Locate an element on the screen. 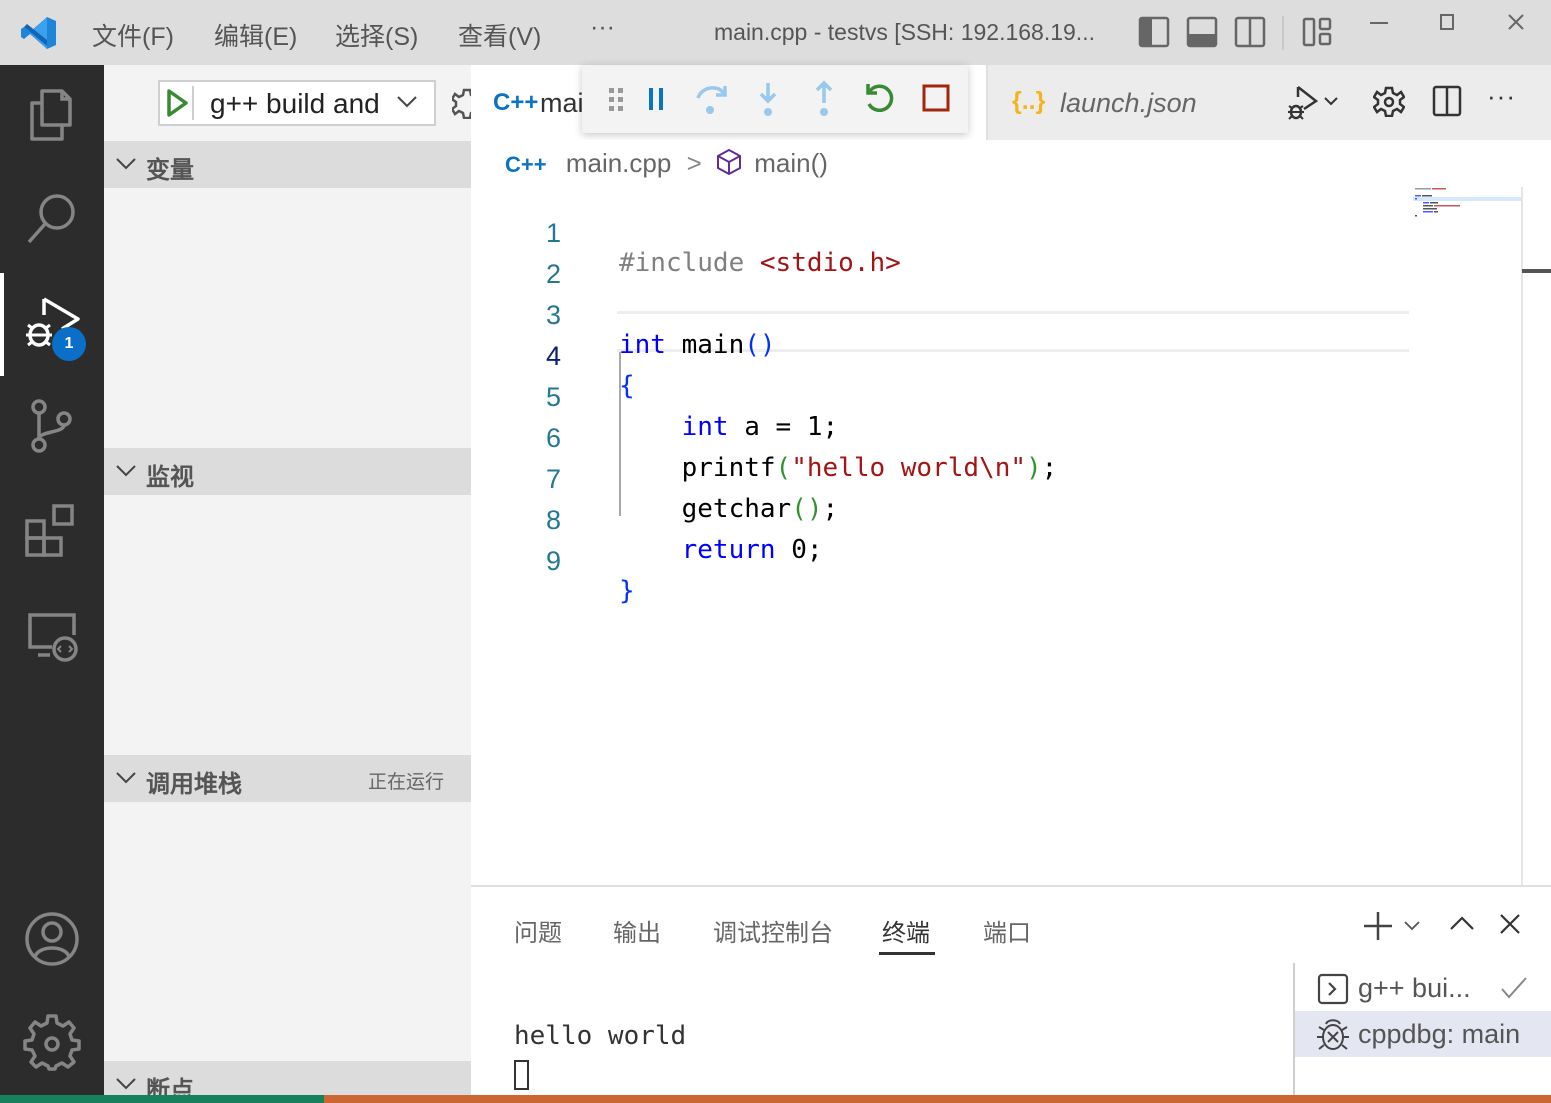 This screenshot has width=1551, height=1103. terminal-label: cppdbg: main is located at coordinates (1439, 1034).